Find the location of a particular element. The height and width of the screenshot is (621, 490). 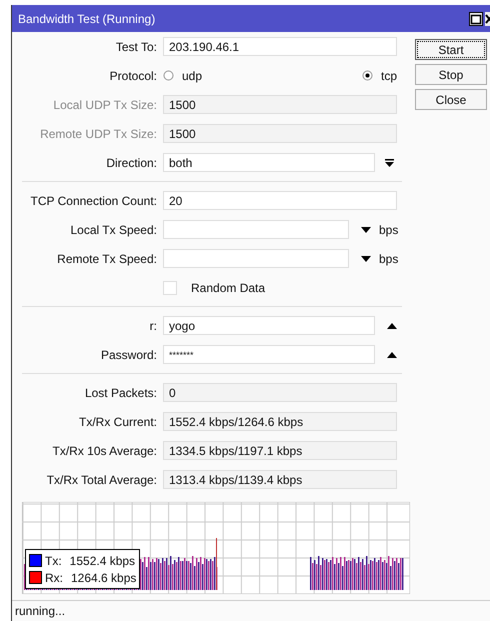

dialog-button: Close is located at coordinates (451, 99).